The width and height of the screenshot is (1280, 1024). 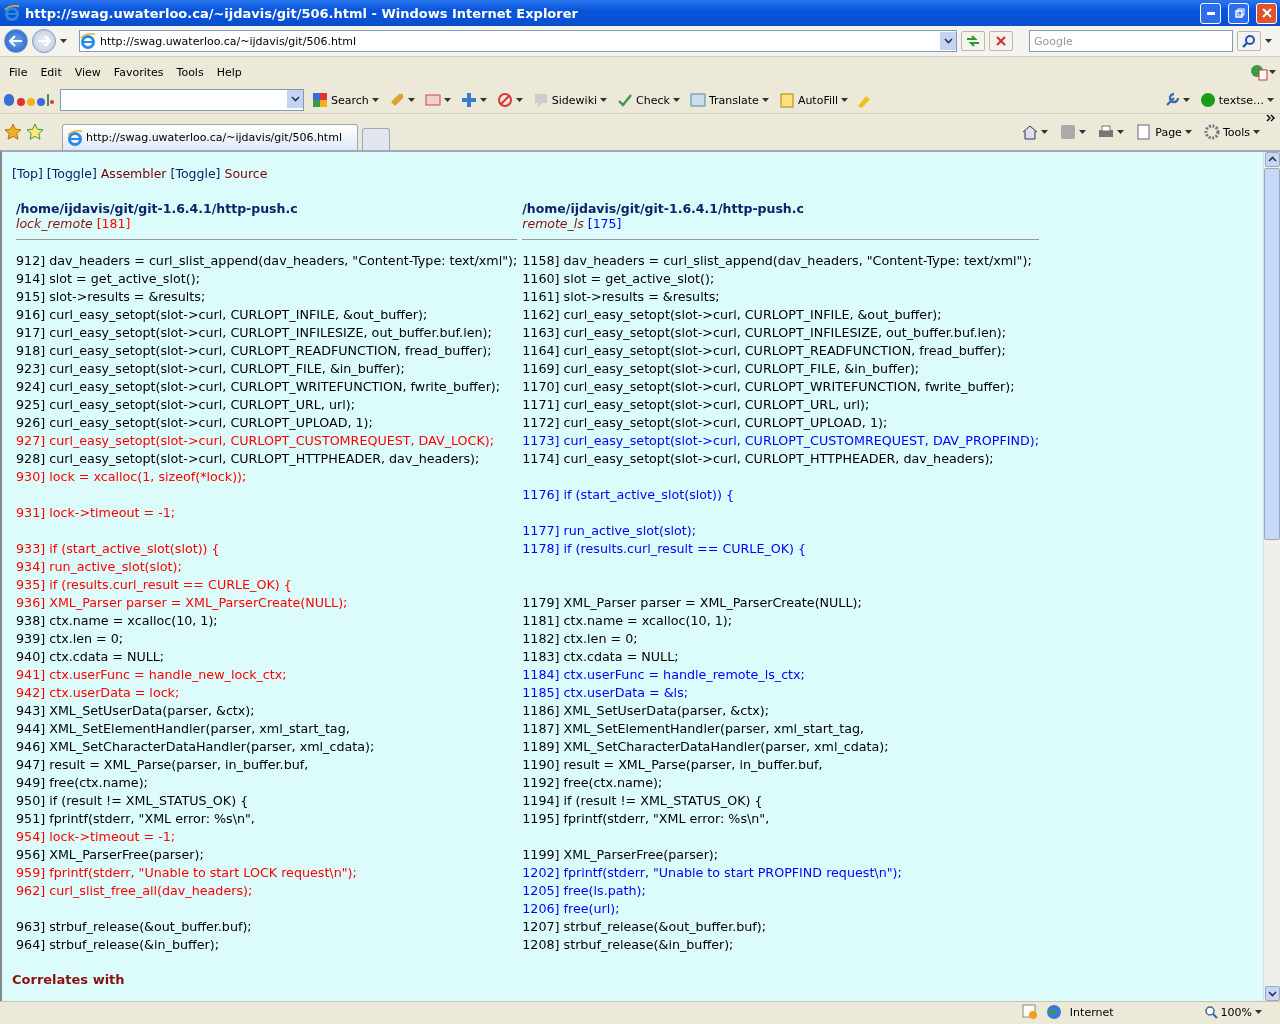 I want to click on minimize-icon, so click(x=1210, y=13).